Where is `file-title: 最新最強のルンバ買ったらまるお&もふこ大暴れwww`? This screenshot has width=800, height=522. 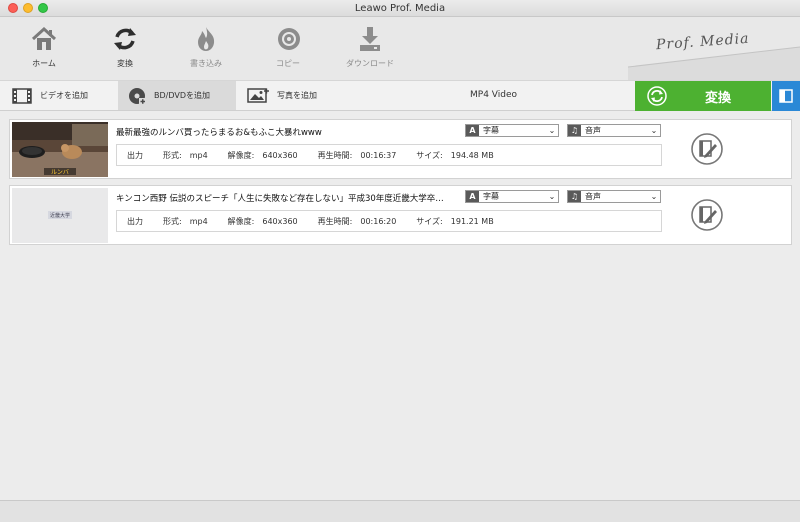 file-title: 最新最強のルンバ買ったらまるお&もふこ大暴れwww is located at coordinates (219, 133).